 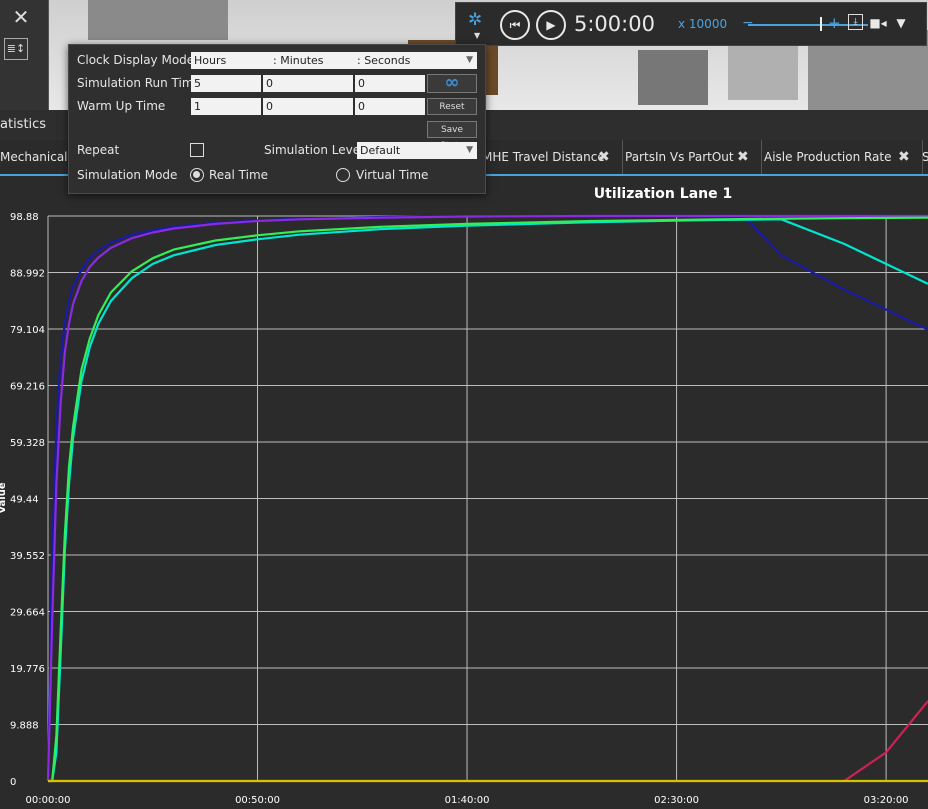 I want to click on speed-slider-thumb, so click(x=821, y=24).